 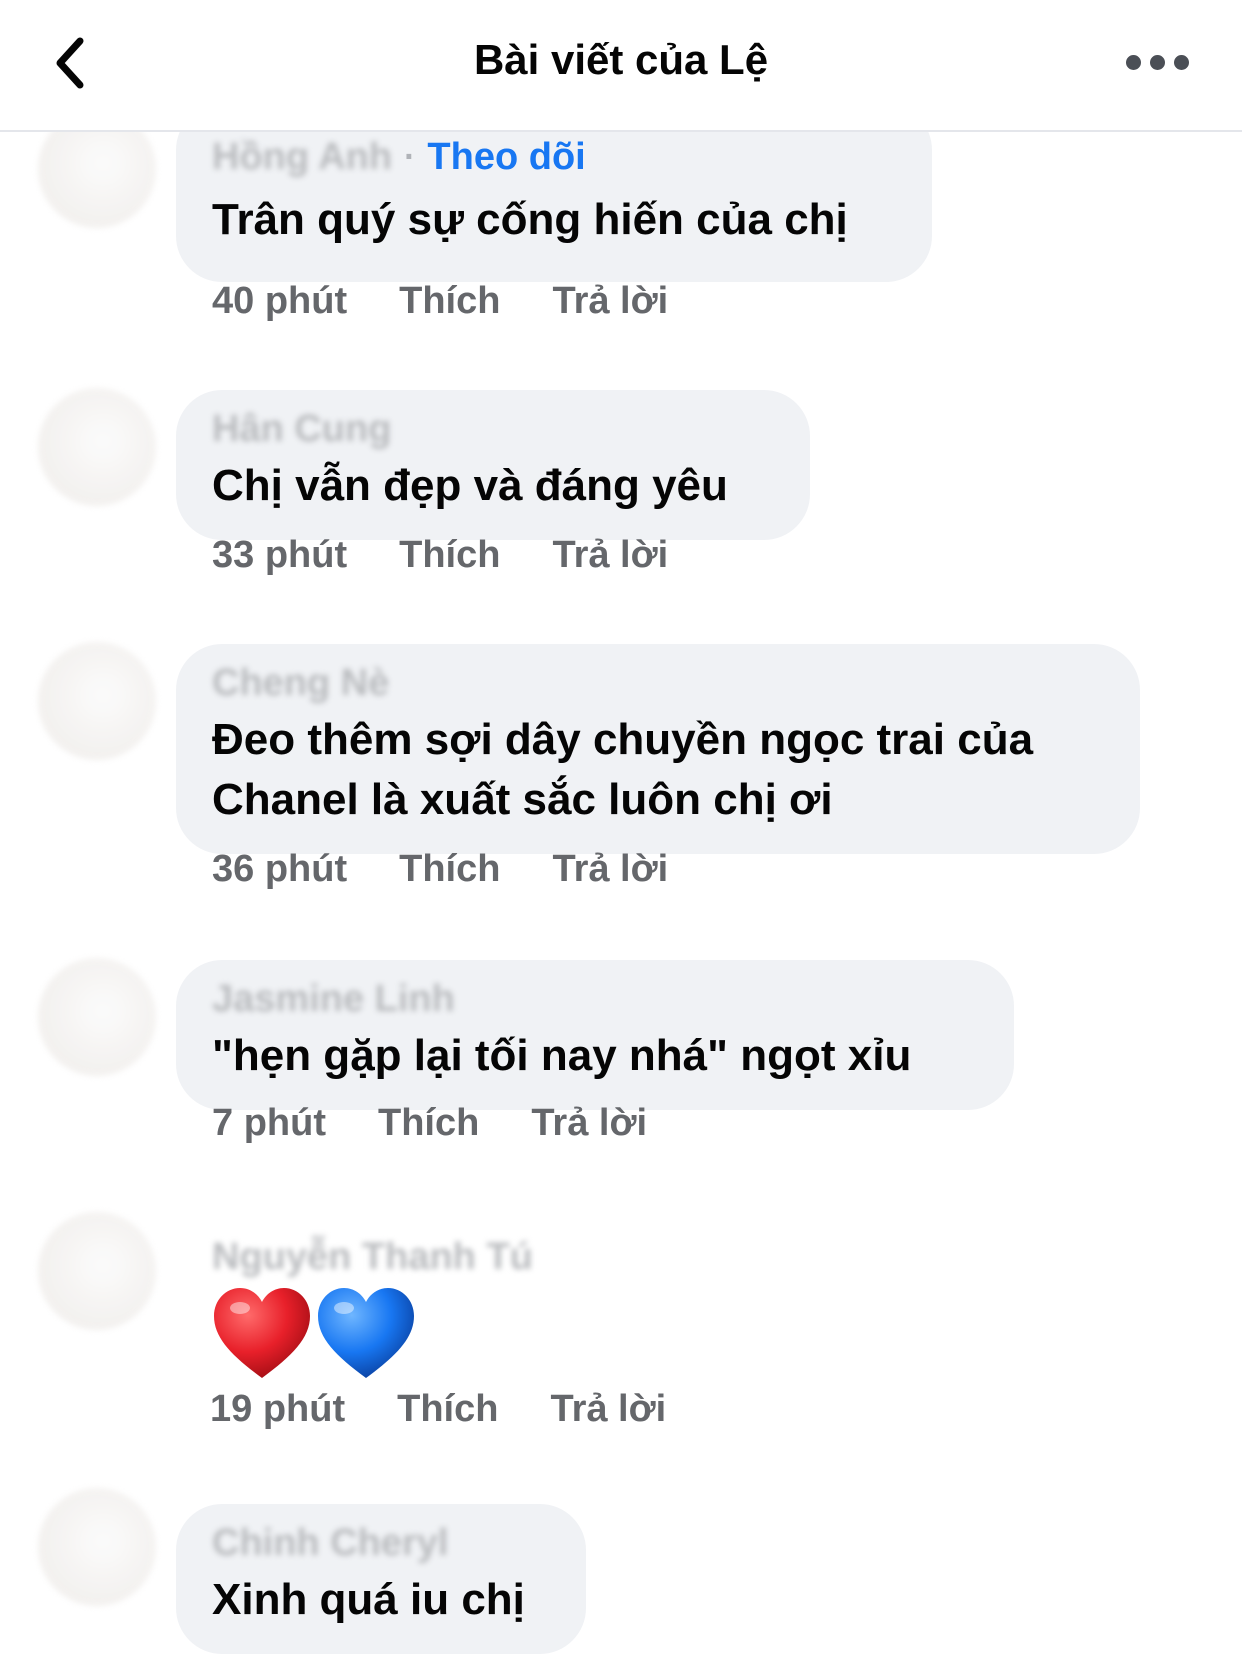 I want to click on more-options-button, so click(x=1157, y=62).